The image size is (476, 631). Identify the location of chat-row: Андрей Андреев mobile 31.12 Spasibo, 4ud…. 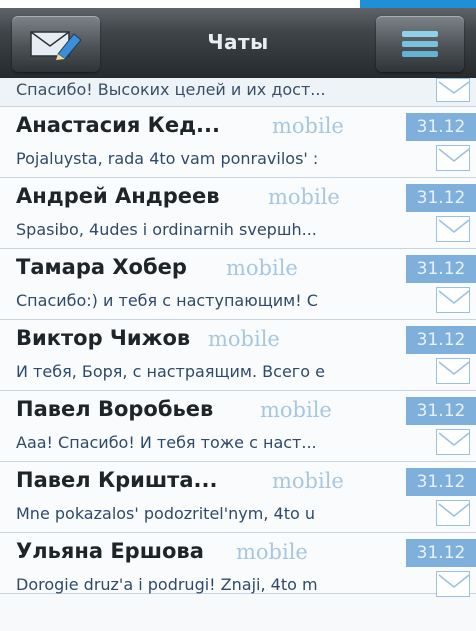
(238, 213).